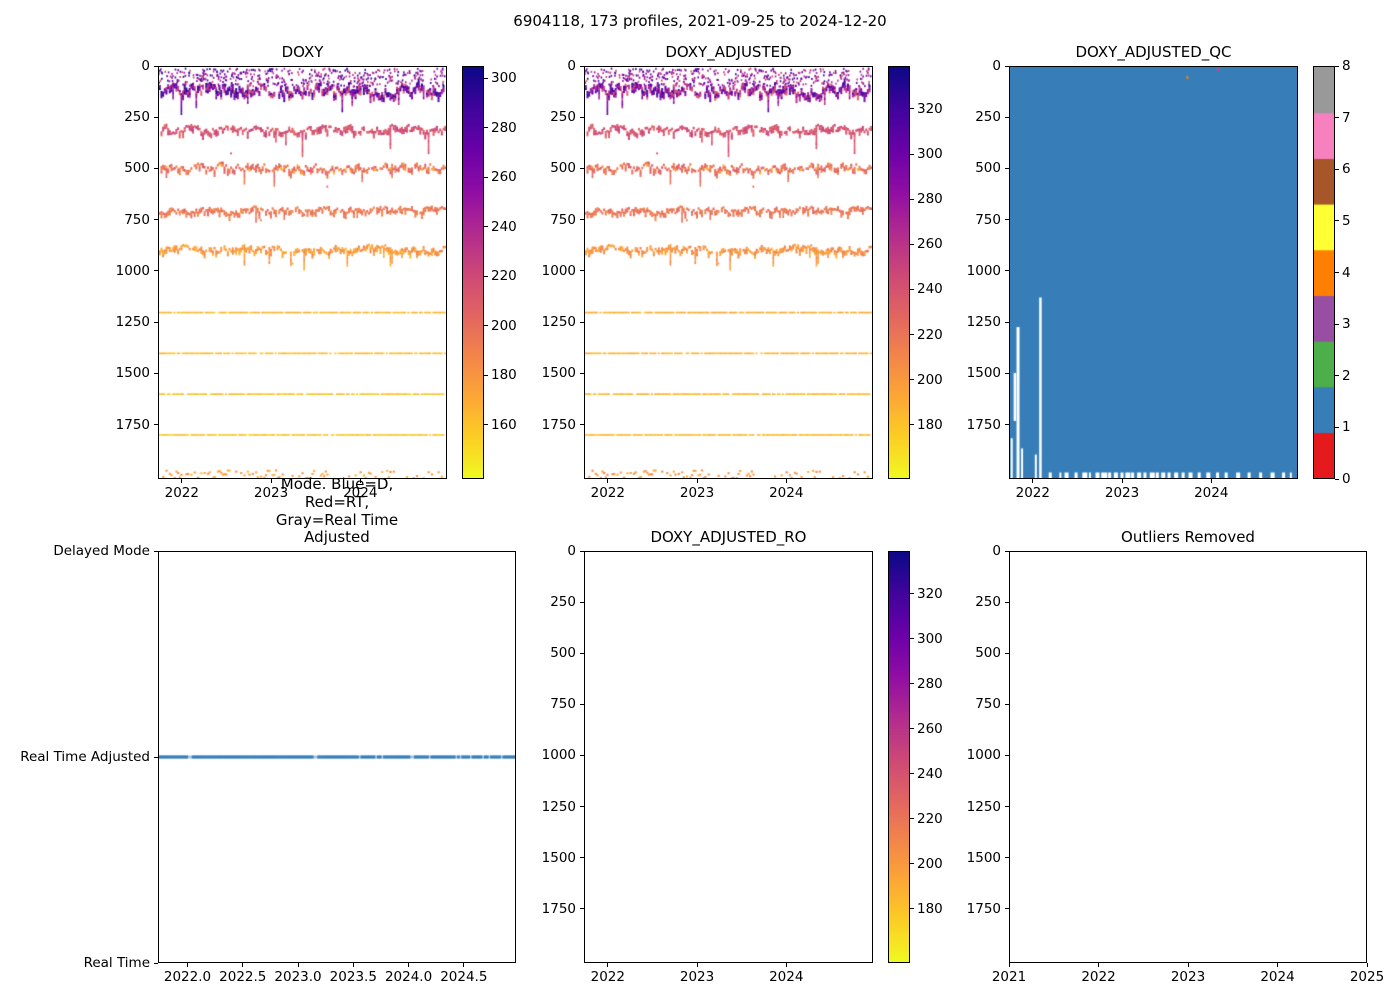 The height and width of the screenshot is (1000, 1400). Describe the element at coordinates (298, 977) in the screenshot. I see `x-tick-label: 2023.0` at that location.